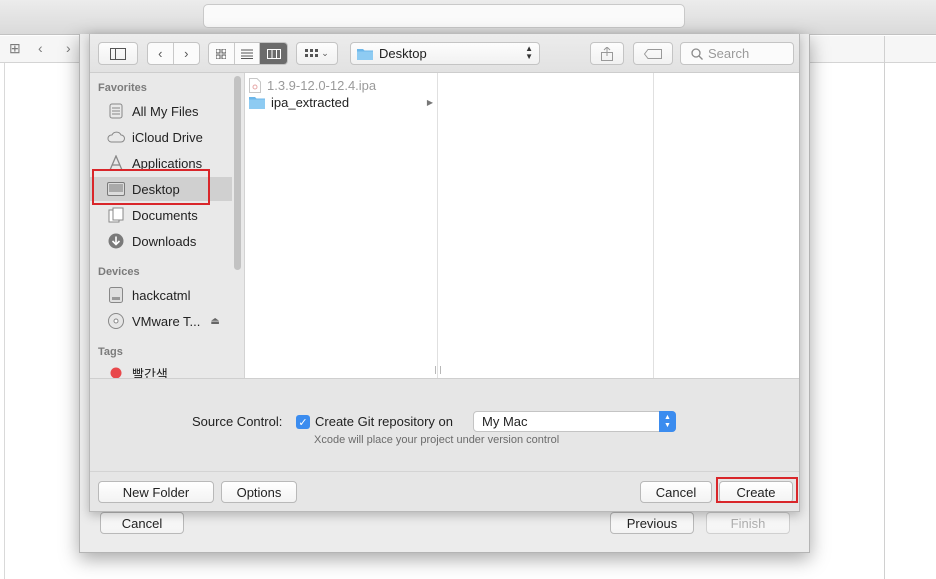  Describe the element at coordinates (165, 111) in the screenshot. I see `sidebar-item-label: All My Files` at that location.